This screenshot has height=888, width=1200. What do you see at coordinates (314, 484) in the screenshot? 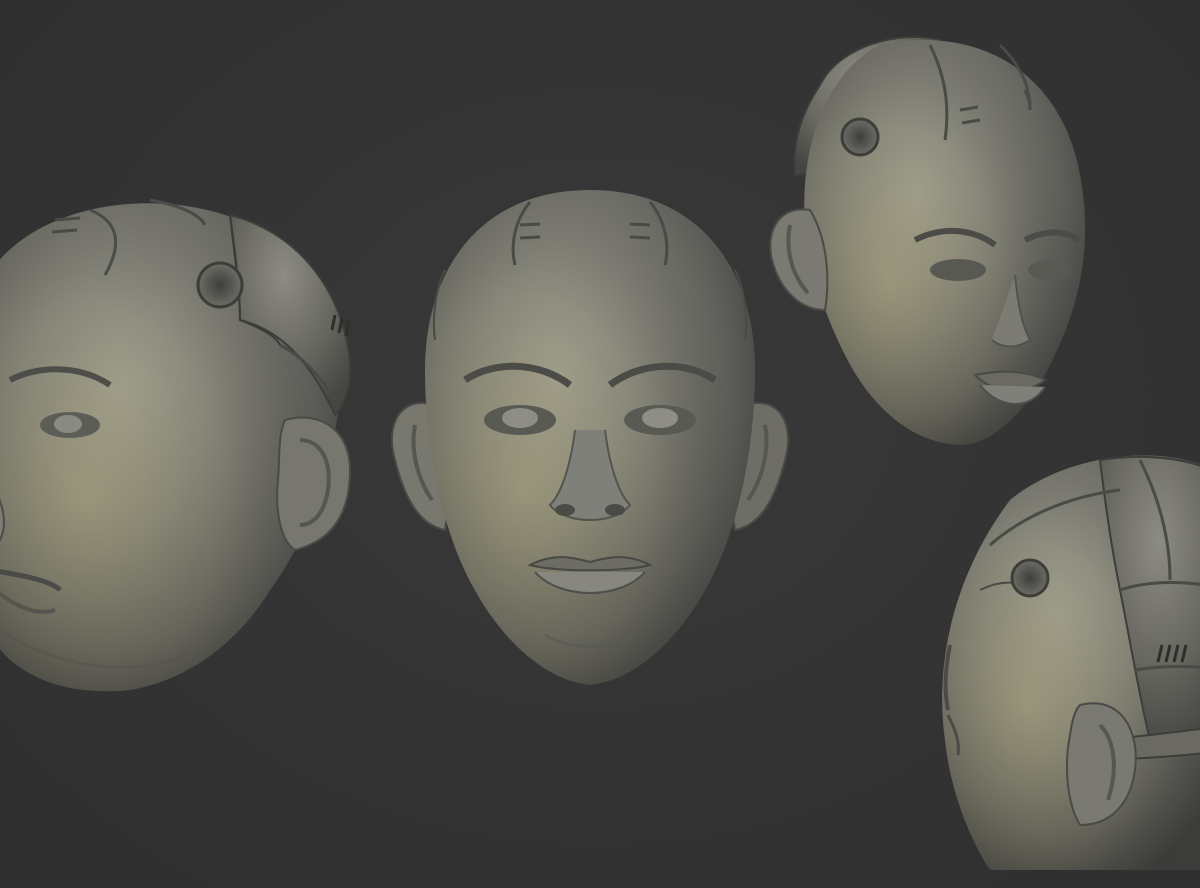
I see `ear` at bounding box center [314, 484].